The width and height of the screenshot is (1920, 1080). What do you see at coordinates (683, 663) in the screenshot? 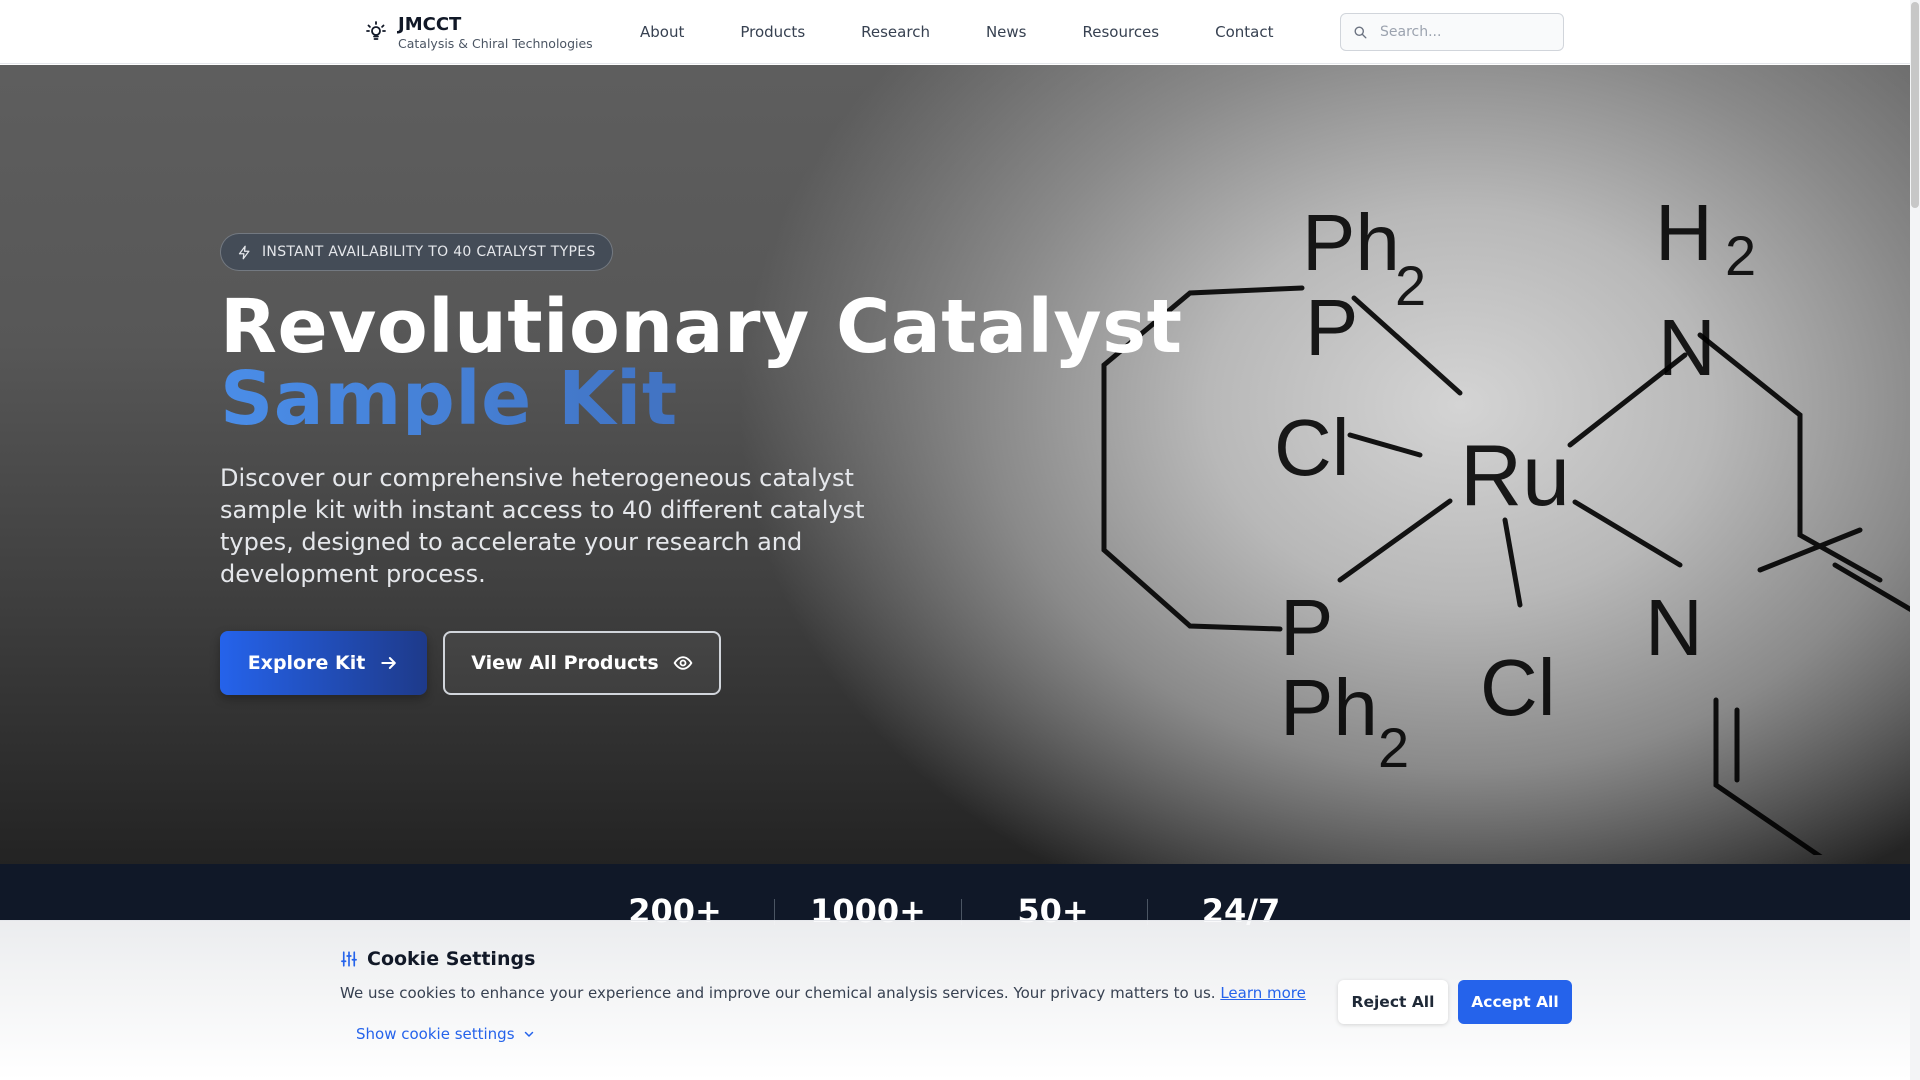
I see `eye-icon` at bounding box center [683, 663].